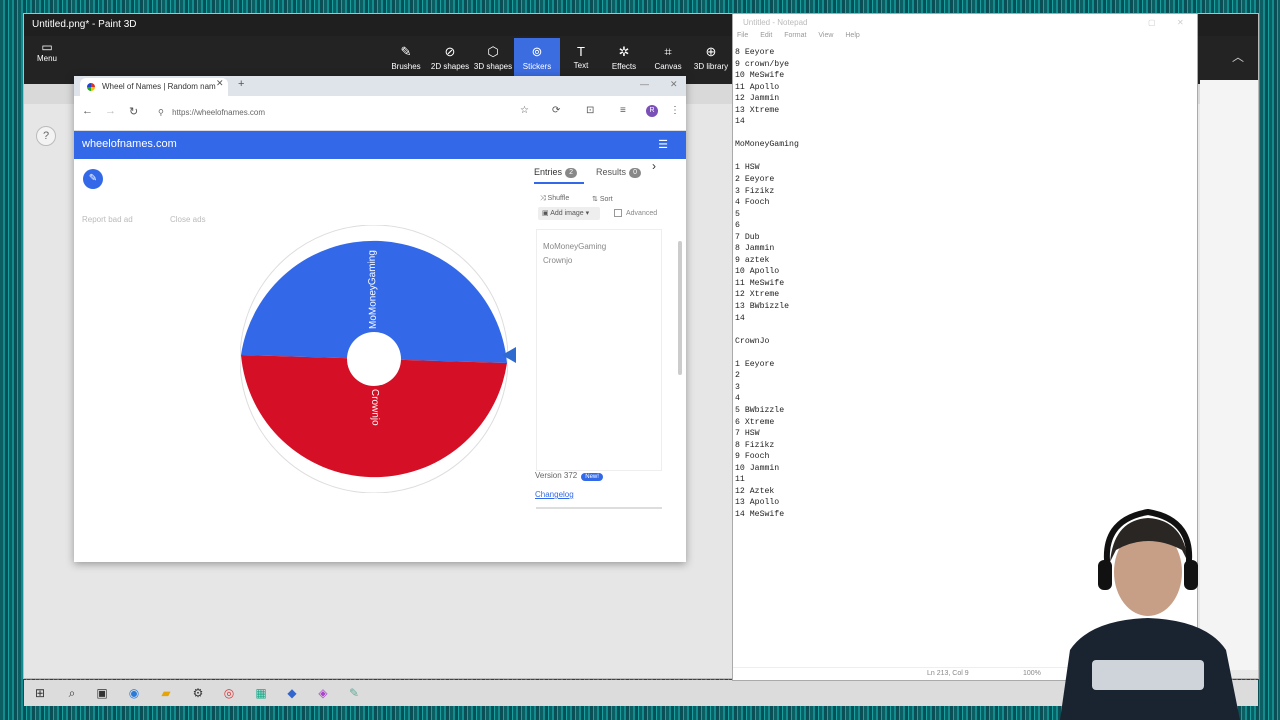  Describe the element at coordinates (675, 110) in the screenshot. I see `kebab-menu-icon: ⋮` at that location.